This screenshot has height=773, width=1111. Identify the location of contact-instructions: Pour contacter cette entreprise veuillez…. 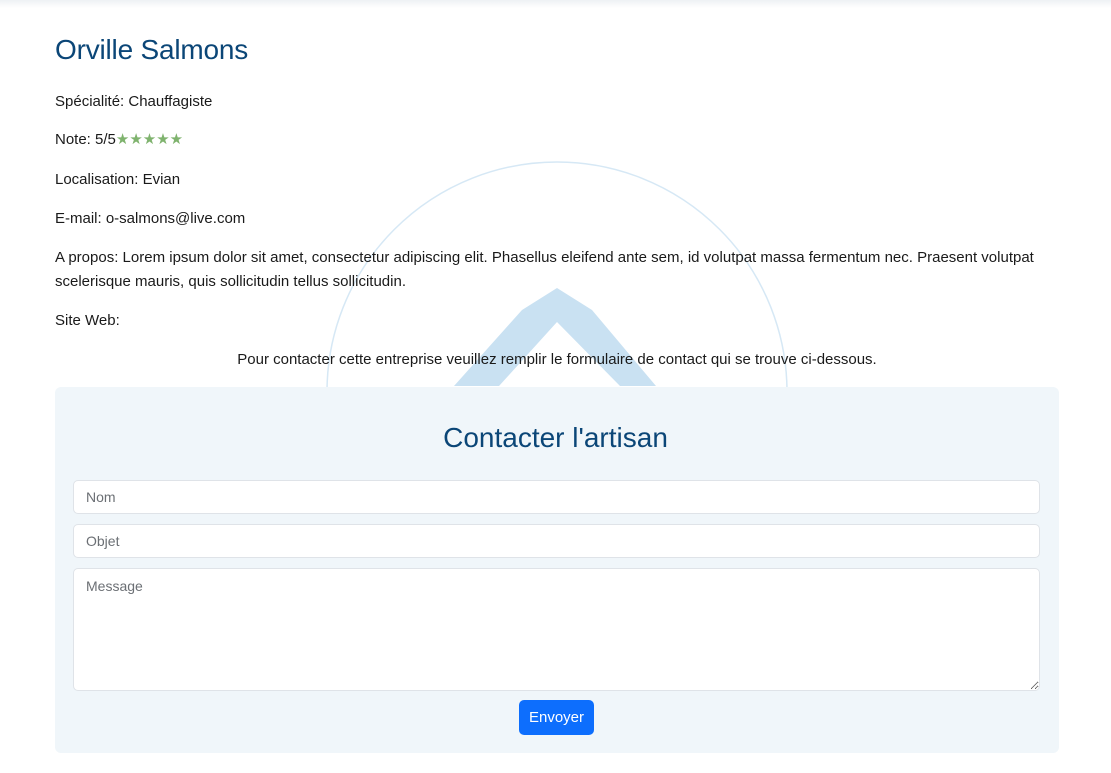
(557, 359).